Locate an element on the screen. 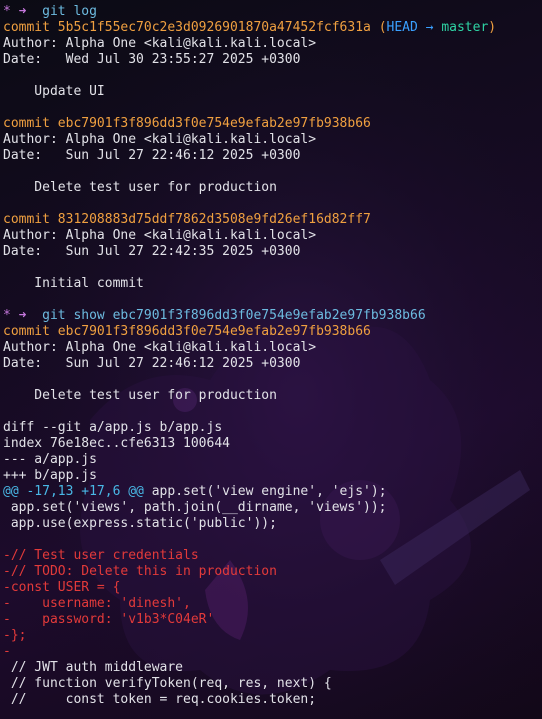  diff-context-line: app.use(express.static('public')); is located at coordinates (140, 523).